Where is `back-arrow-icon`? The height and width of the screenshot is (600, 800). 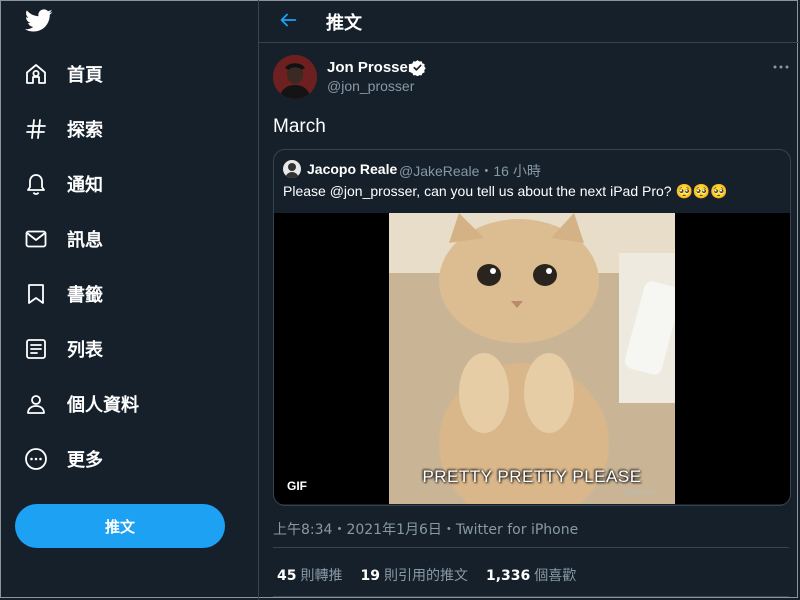 back-arrow-icon is located at coordinates (288, 20).